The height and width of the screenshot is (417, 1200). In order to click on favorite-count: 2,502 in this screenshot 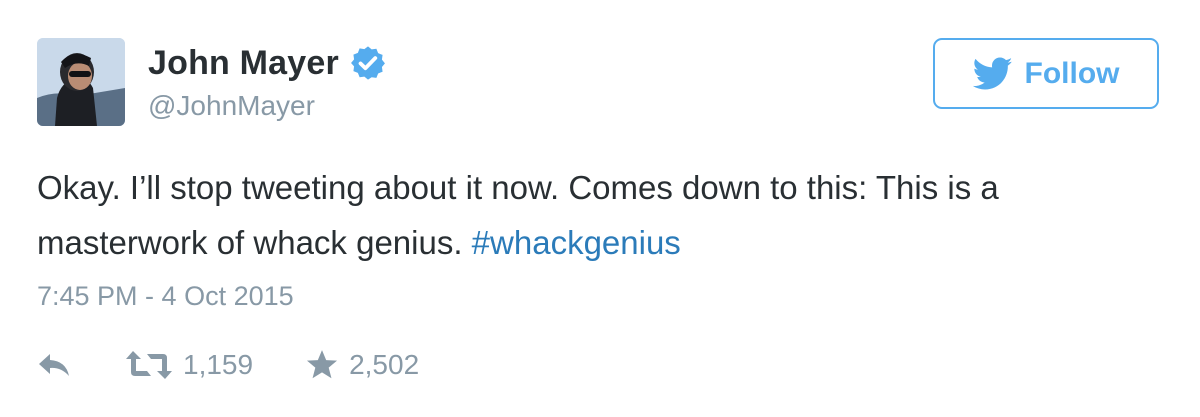, I will do `click(384, 364)`.